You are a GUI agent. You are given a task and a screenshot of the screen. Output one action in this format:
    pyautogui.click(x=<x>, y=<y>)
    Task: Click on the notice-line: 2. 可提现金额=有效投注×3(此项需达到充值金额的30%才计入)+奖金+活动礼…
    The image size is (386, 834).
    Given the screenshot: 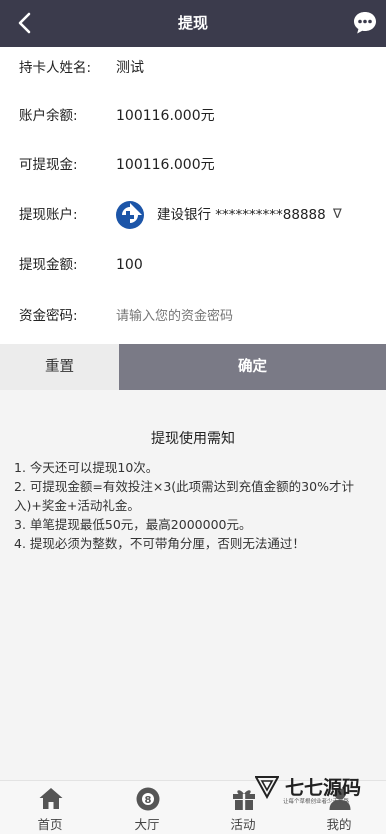 What is the action you would take?
    pyautogui.click(x=184, y=496)
    